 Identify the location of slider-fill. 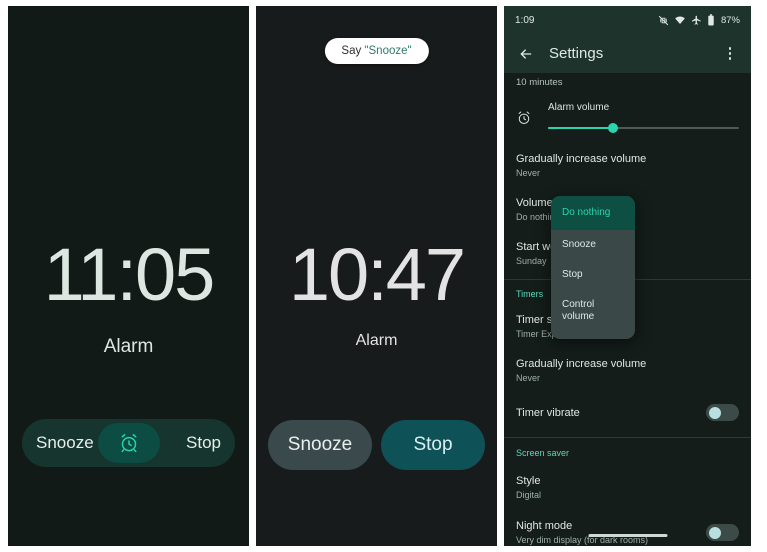
(580, 128).